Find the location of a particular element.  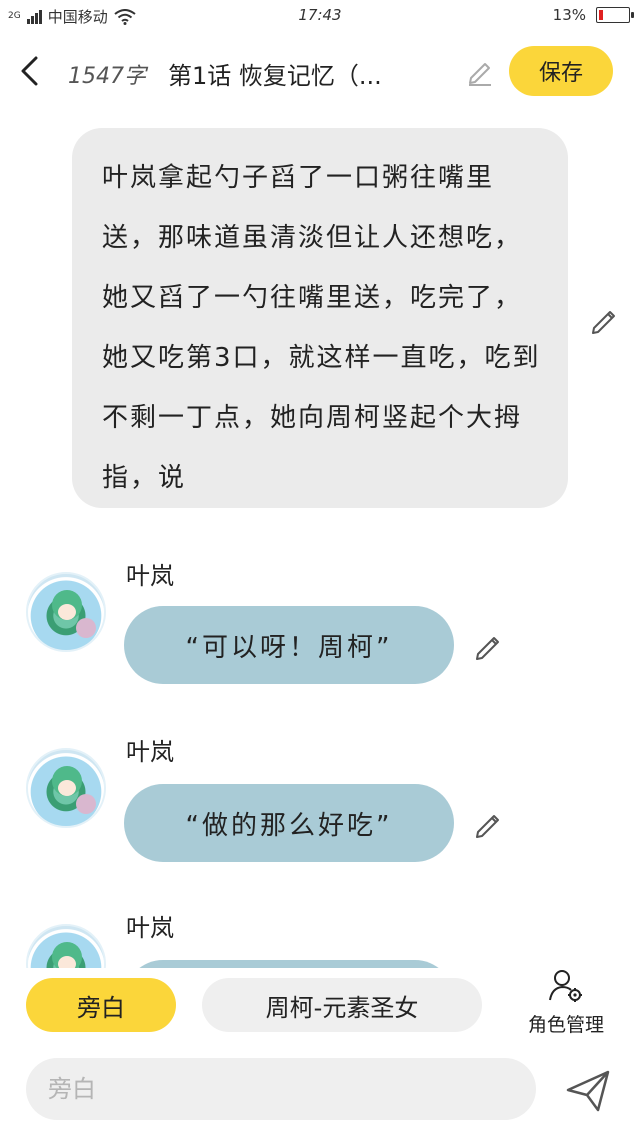

editor-header: 1547字 第1话 恢复记忆（... 保存 is located at coordinates (320, 72).